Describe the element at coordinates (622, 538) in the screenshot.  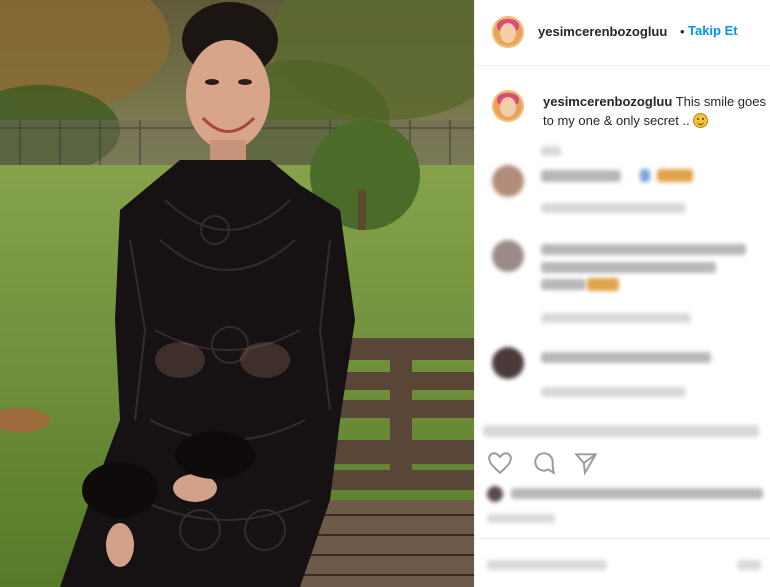
I see `divider` at that location.